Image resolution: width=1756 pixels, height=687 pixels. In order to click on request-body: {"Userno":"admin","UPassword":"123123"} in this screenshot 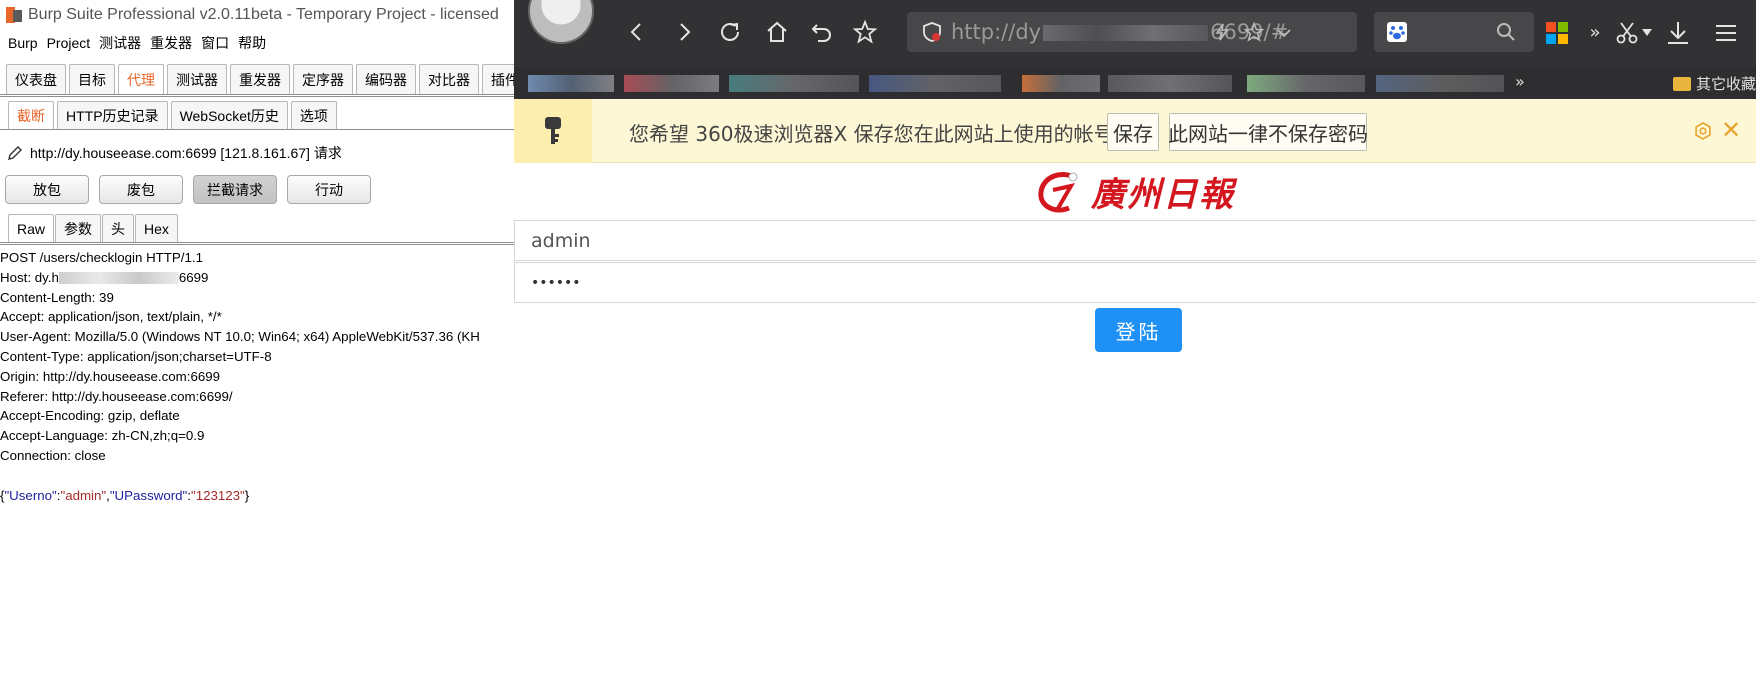, I will do `click(125, 495)`.